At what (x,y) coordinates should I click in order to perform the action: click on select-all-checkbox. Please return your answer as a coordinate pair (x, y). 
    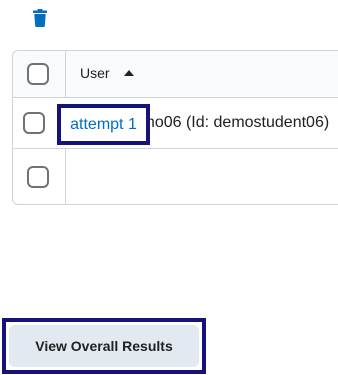
    Looking at the image, I should click on (38, 74).